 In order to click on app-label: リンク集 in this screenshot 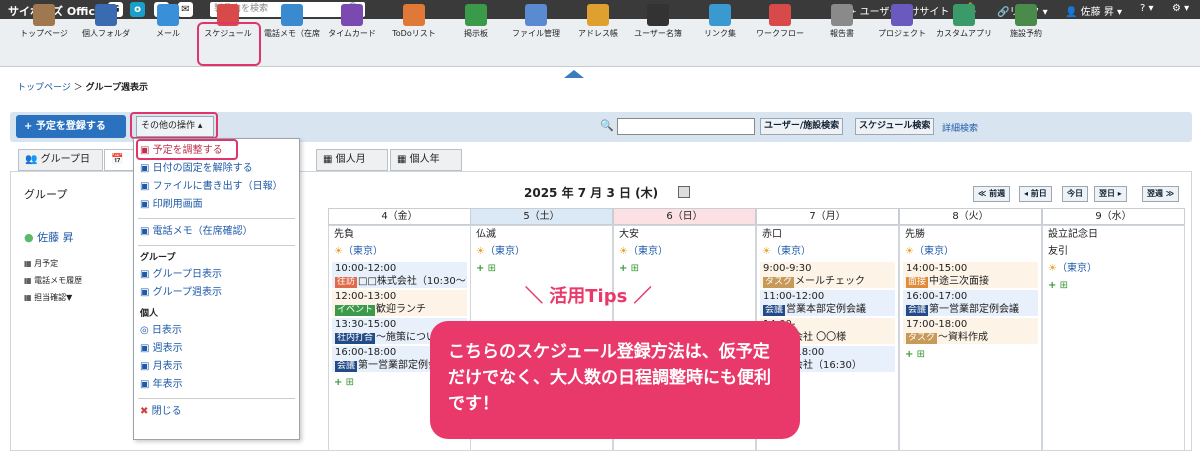, I will do `click(720, 33)`.